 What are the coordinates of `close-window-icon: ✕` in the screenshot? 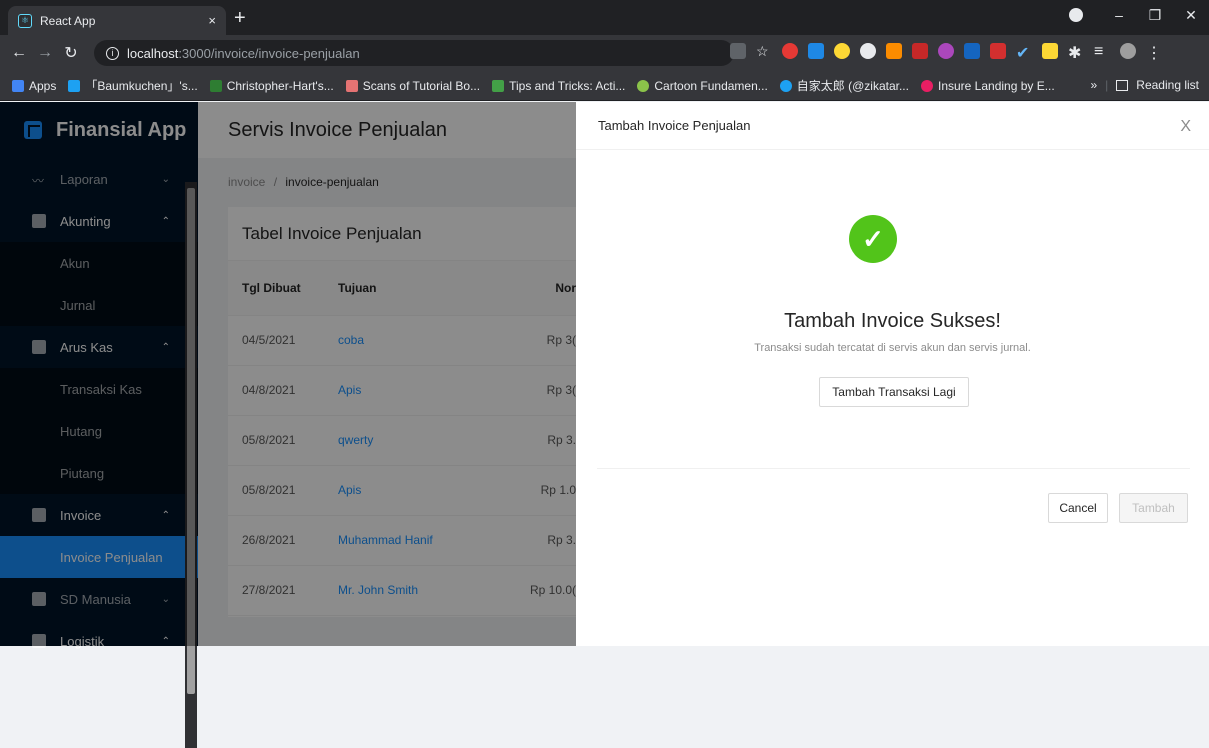 It's located at (1191, 15).